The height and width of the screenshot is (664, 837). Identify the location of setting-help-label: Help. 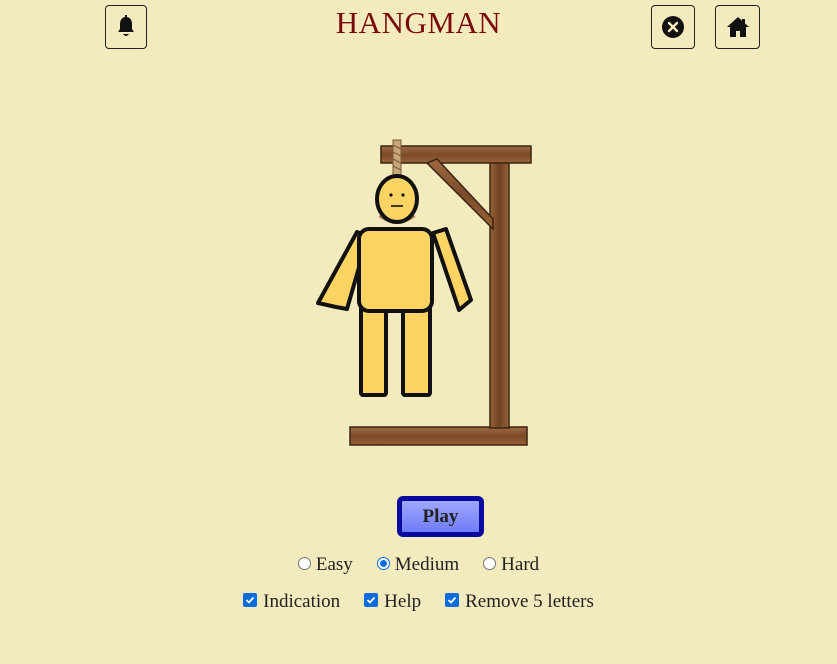
(403, 601).